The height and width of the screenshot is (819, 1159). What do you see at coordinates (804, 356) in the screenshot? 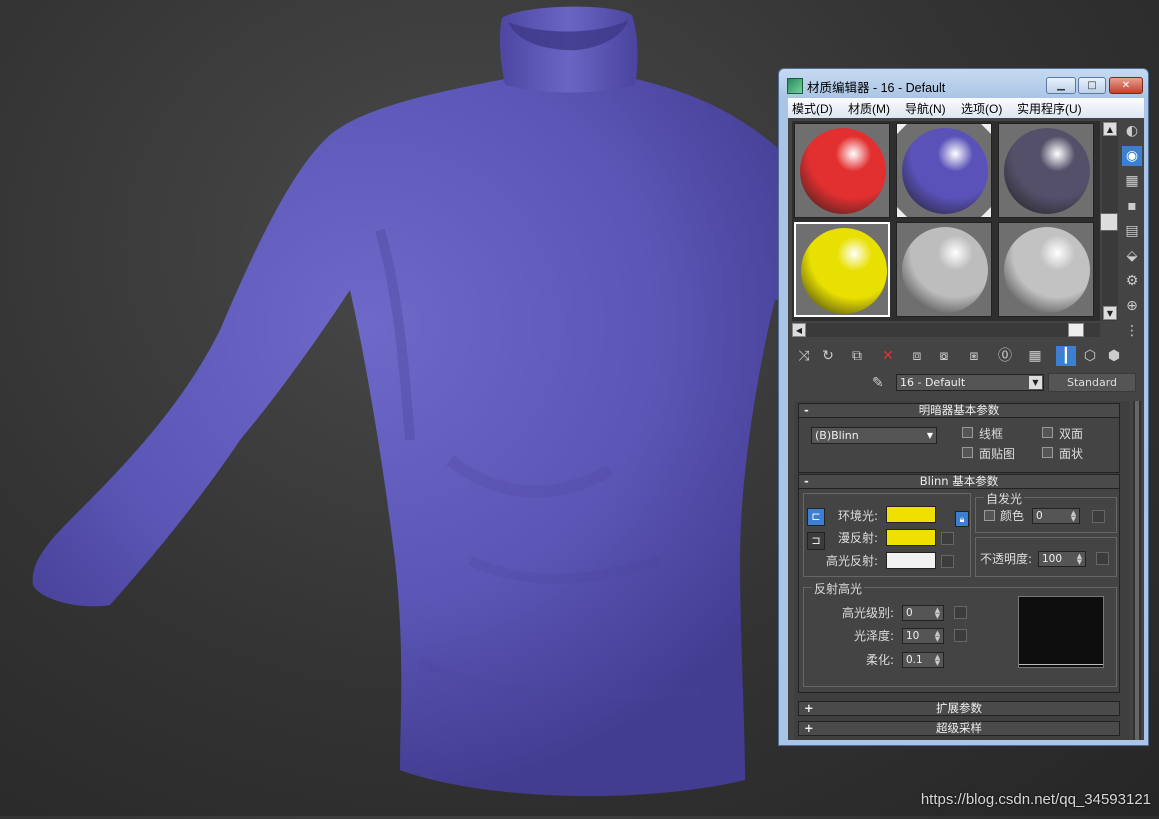
I see `get-material-icon: ⤨` at bounding box center [804, 356].